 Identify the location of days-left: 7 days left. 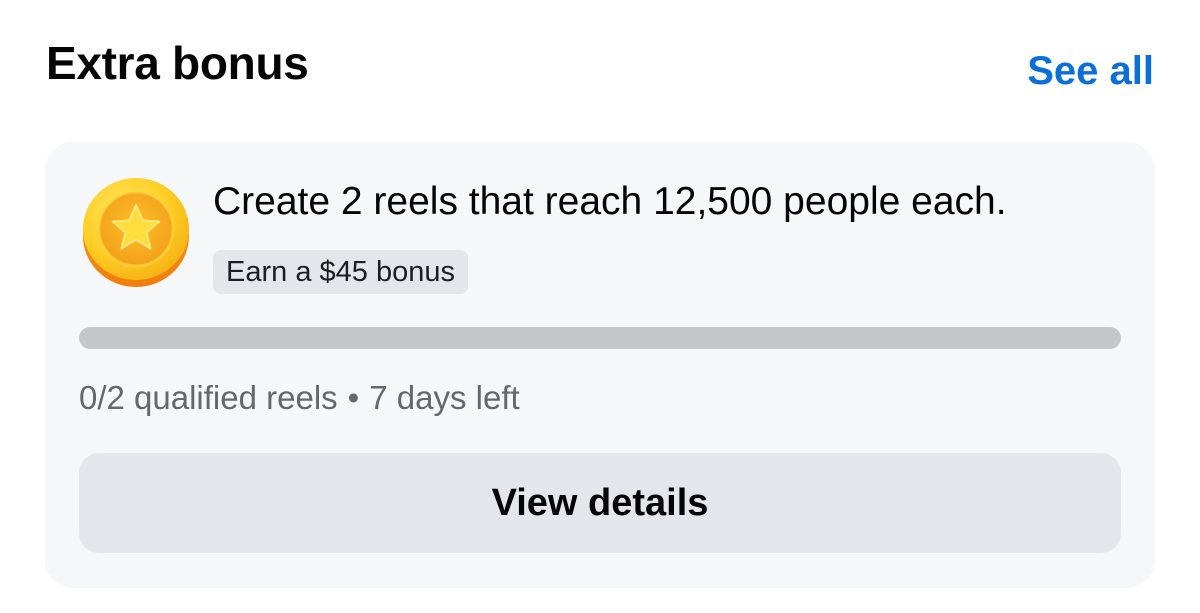
(444, 397).